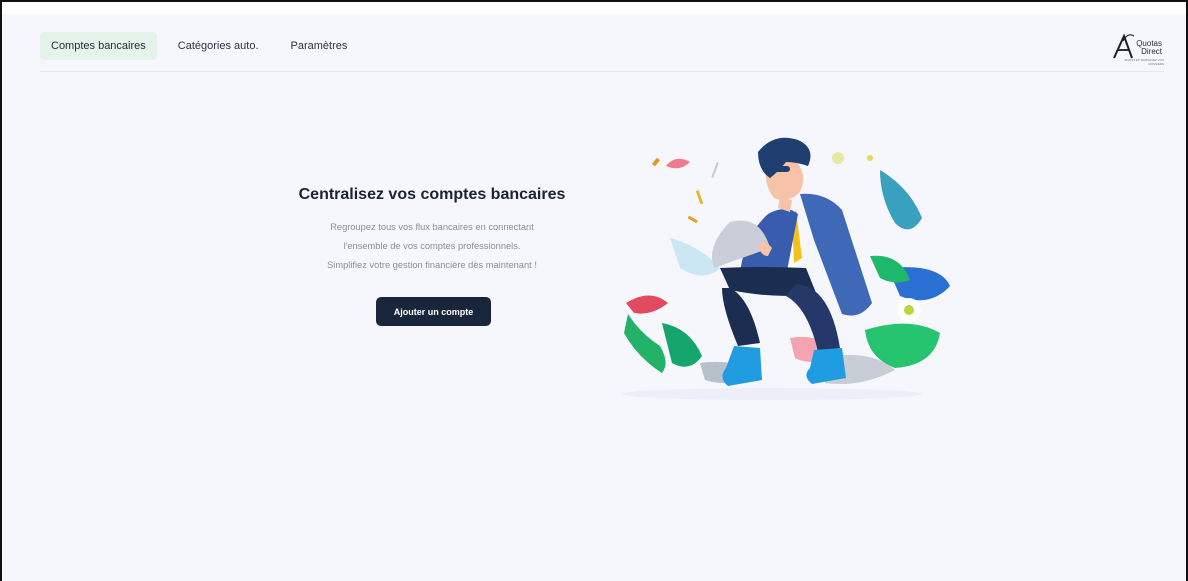  What do you see at coordinates (433, 311) in the screenshot?
I see `add-account-button: Ajouter un compte` at bounding box center [433, 311].